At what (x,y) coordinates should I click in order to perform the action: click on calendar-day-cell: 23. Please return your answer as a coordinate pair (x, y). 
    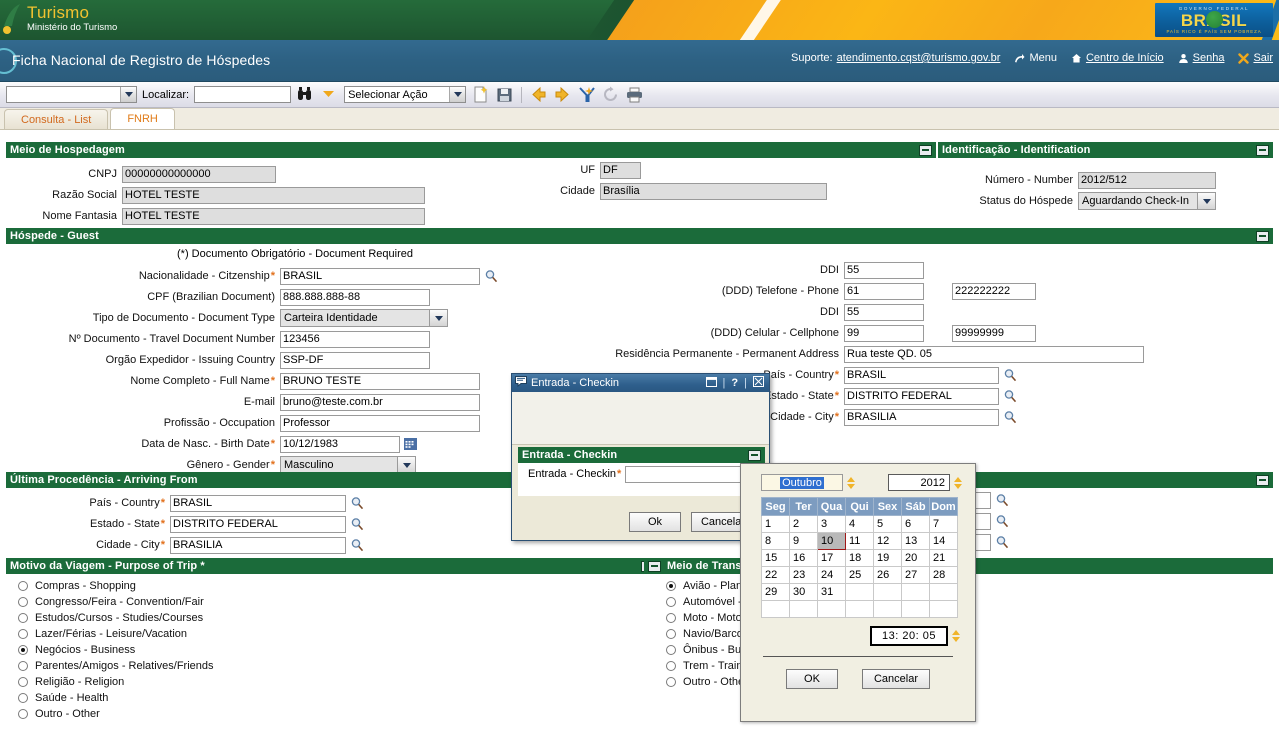
    Looking at the image, I should click on (803, 575).